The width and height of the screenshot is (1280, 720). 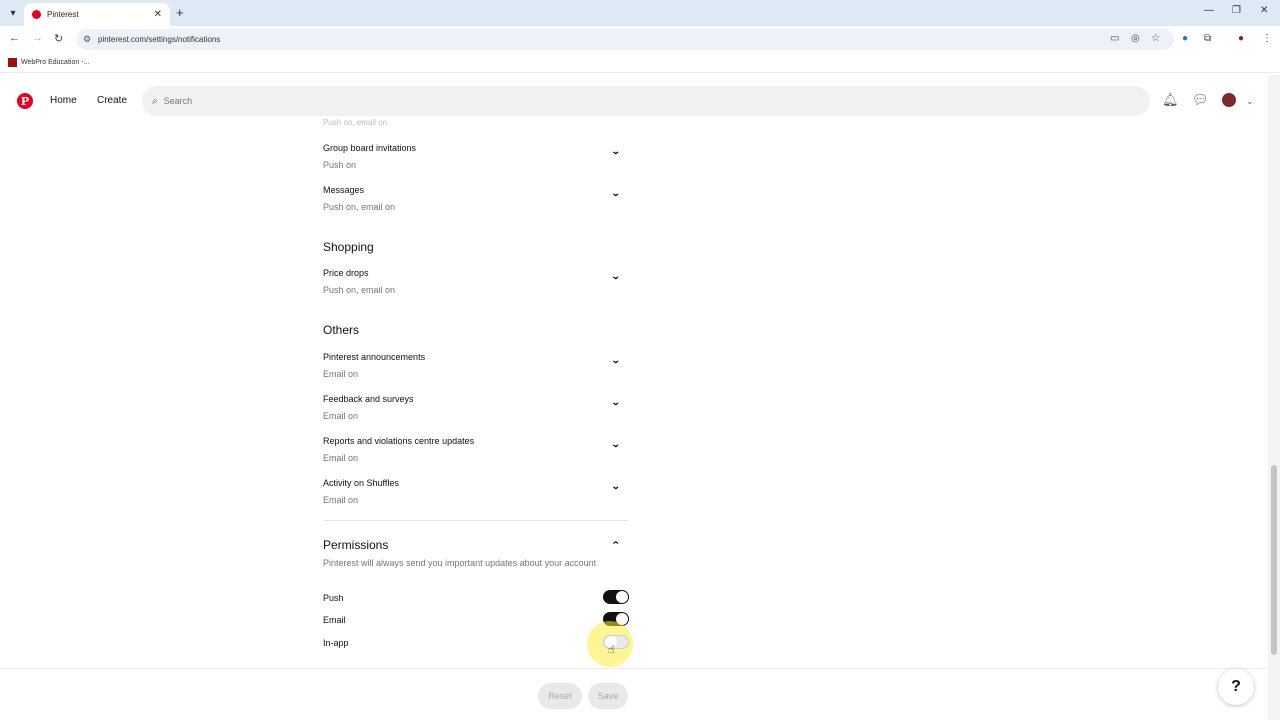 I want to click on section-title-shopping: Shopping, so click(x=348, y=247).